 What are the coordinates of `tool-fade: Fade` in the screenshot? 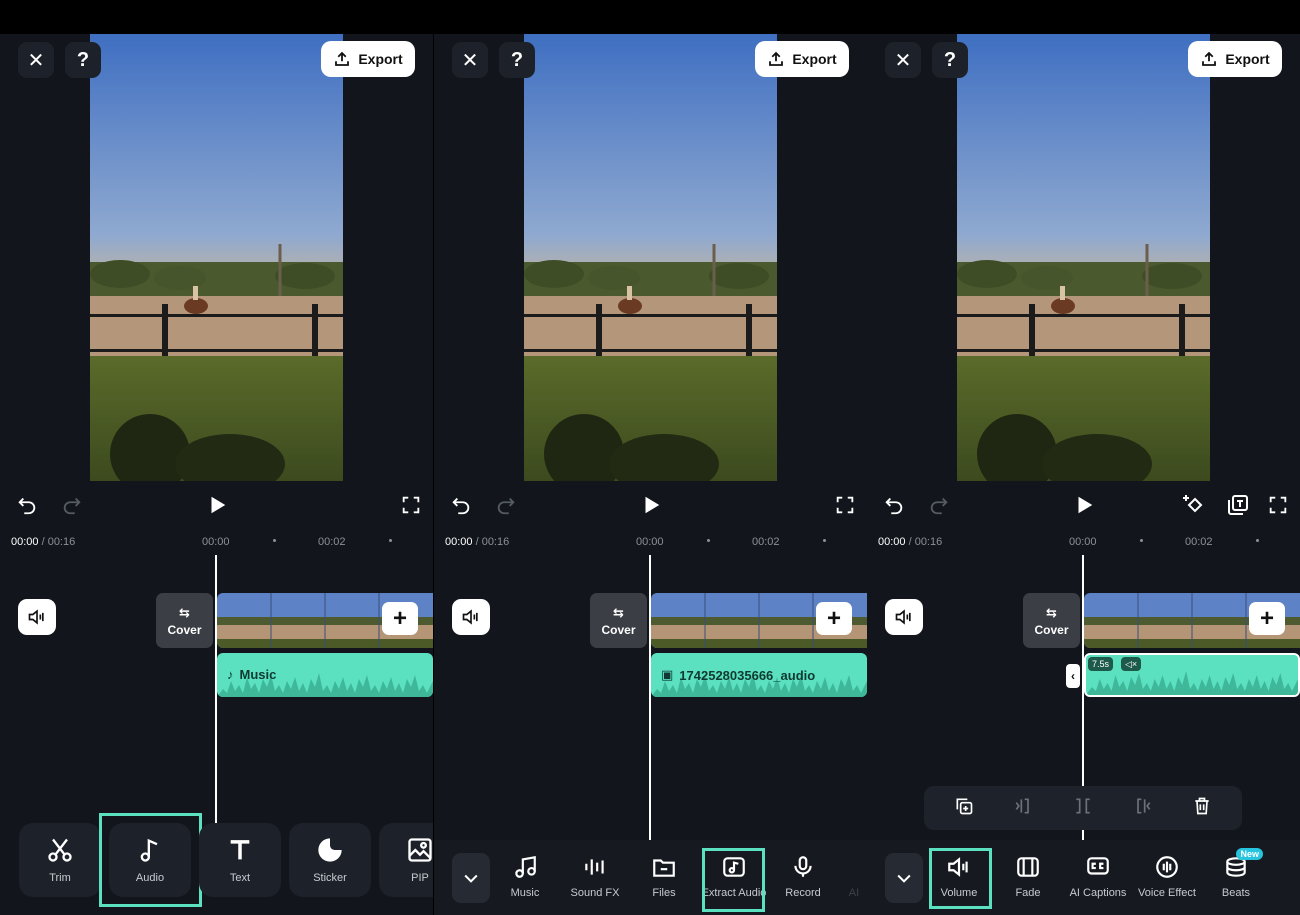 It's located at (1028, 876).